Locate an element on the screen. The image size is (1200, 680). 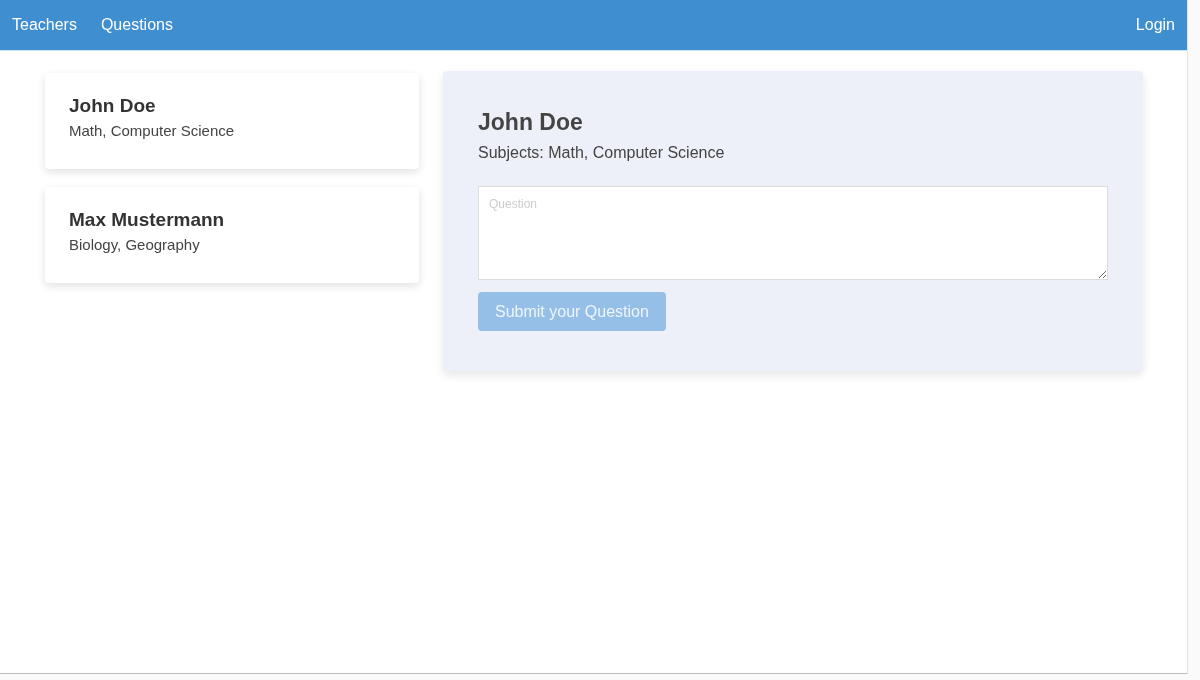
nav-link: Questions is located at coordinates (136, 25).